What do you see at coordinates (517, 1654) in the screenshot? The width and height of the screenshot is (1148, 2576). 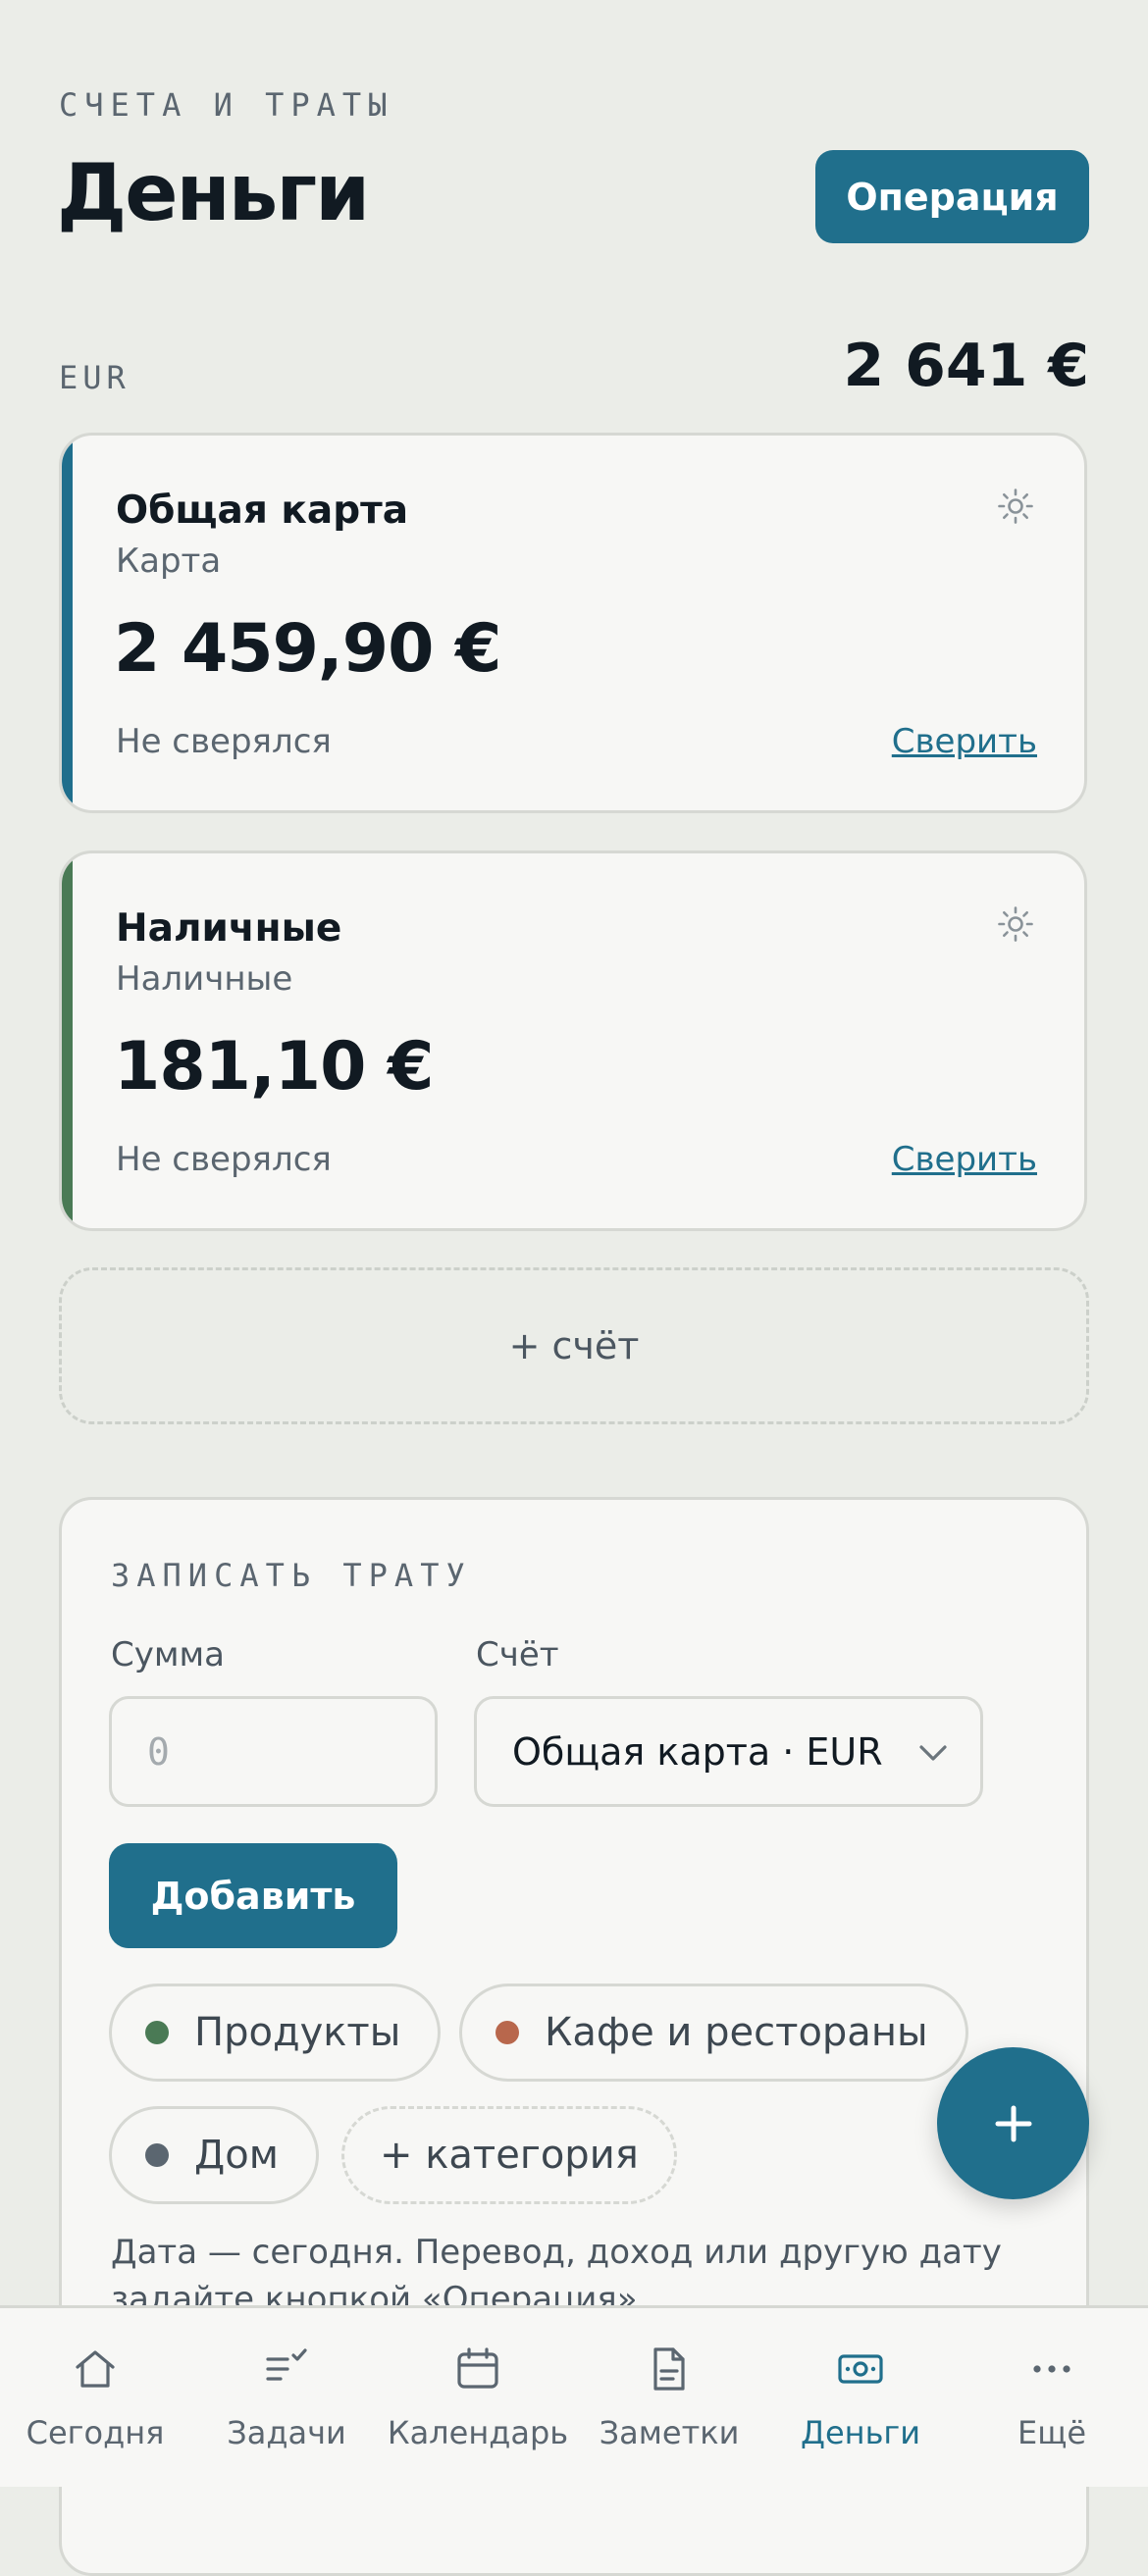 I see `account-select-label: Счёт` at bounding box center [517, 1654].